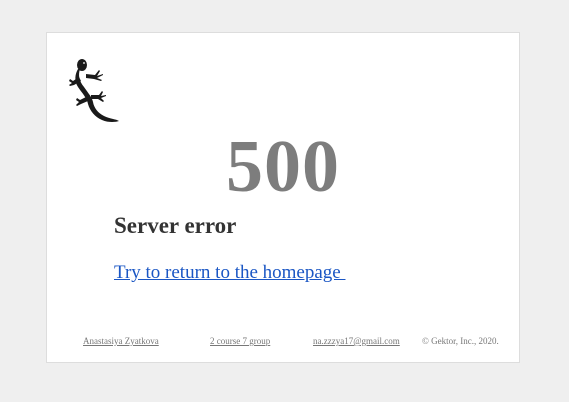 The width and height of the screenshot is (569, 402). Describe the element at coordinates (356, 341) in the screenshot. I see `email-link: na.zzzya17@gmail.com` at that location.